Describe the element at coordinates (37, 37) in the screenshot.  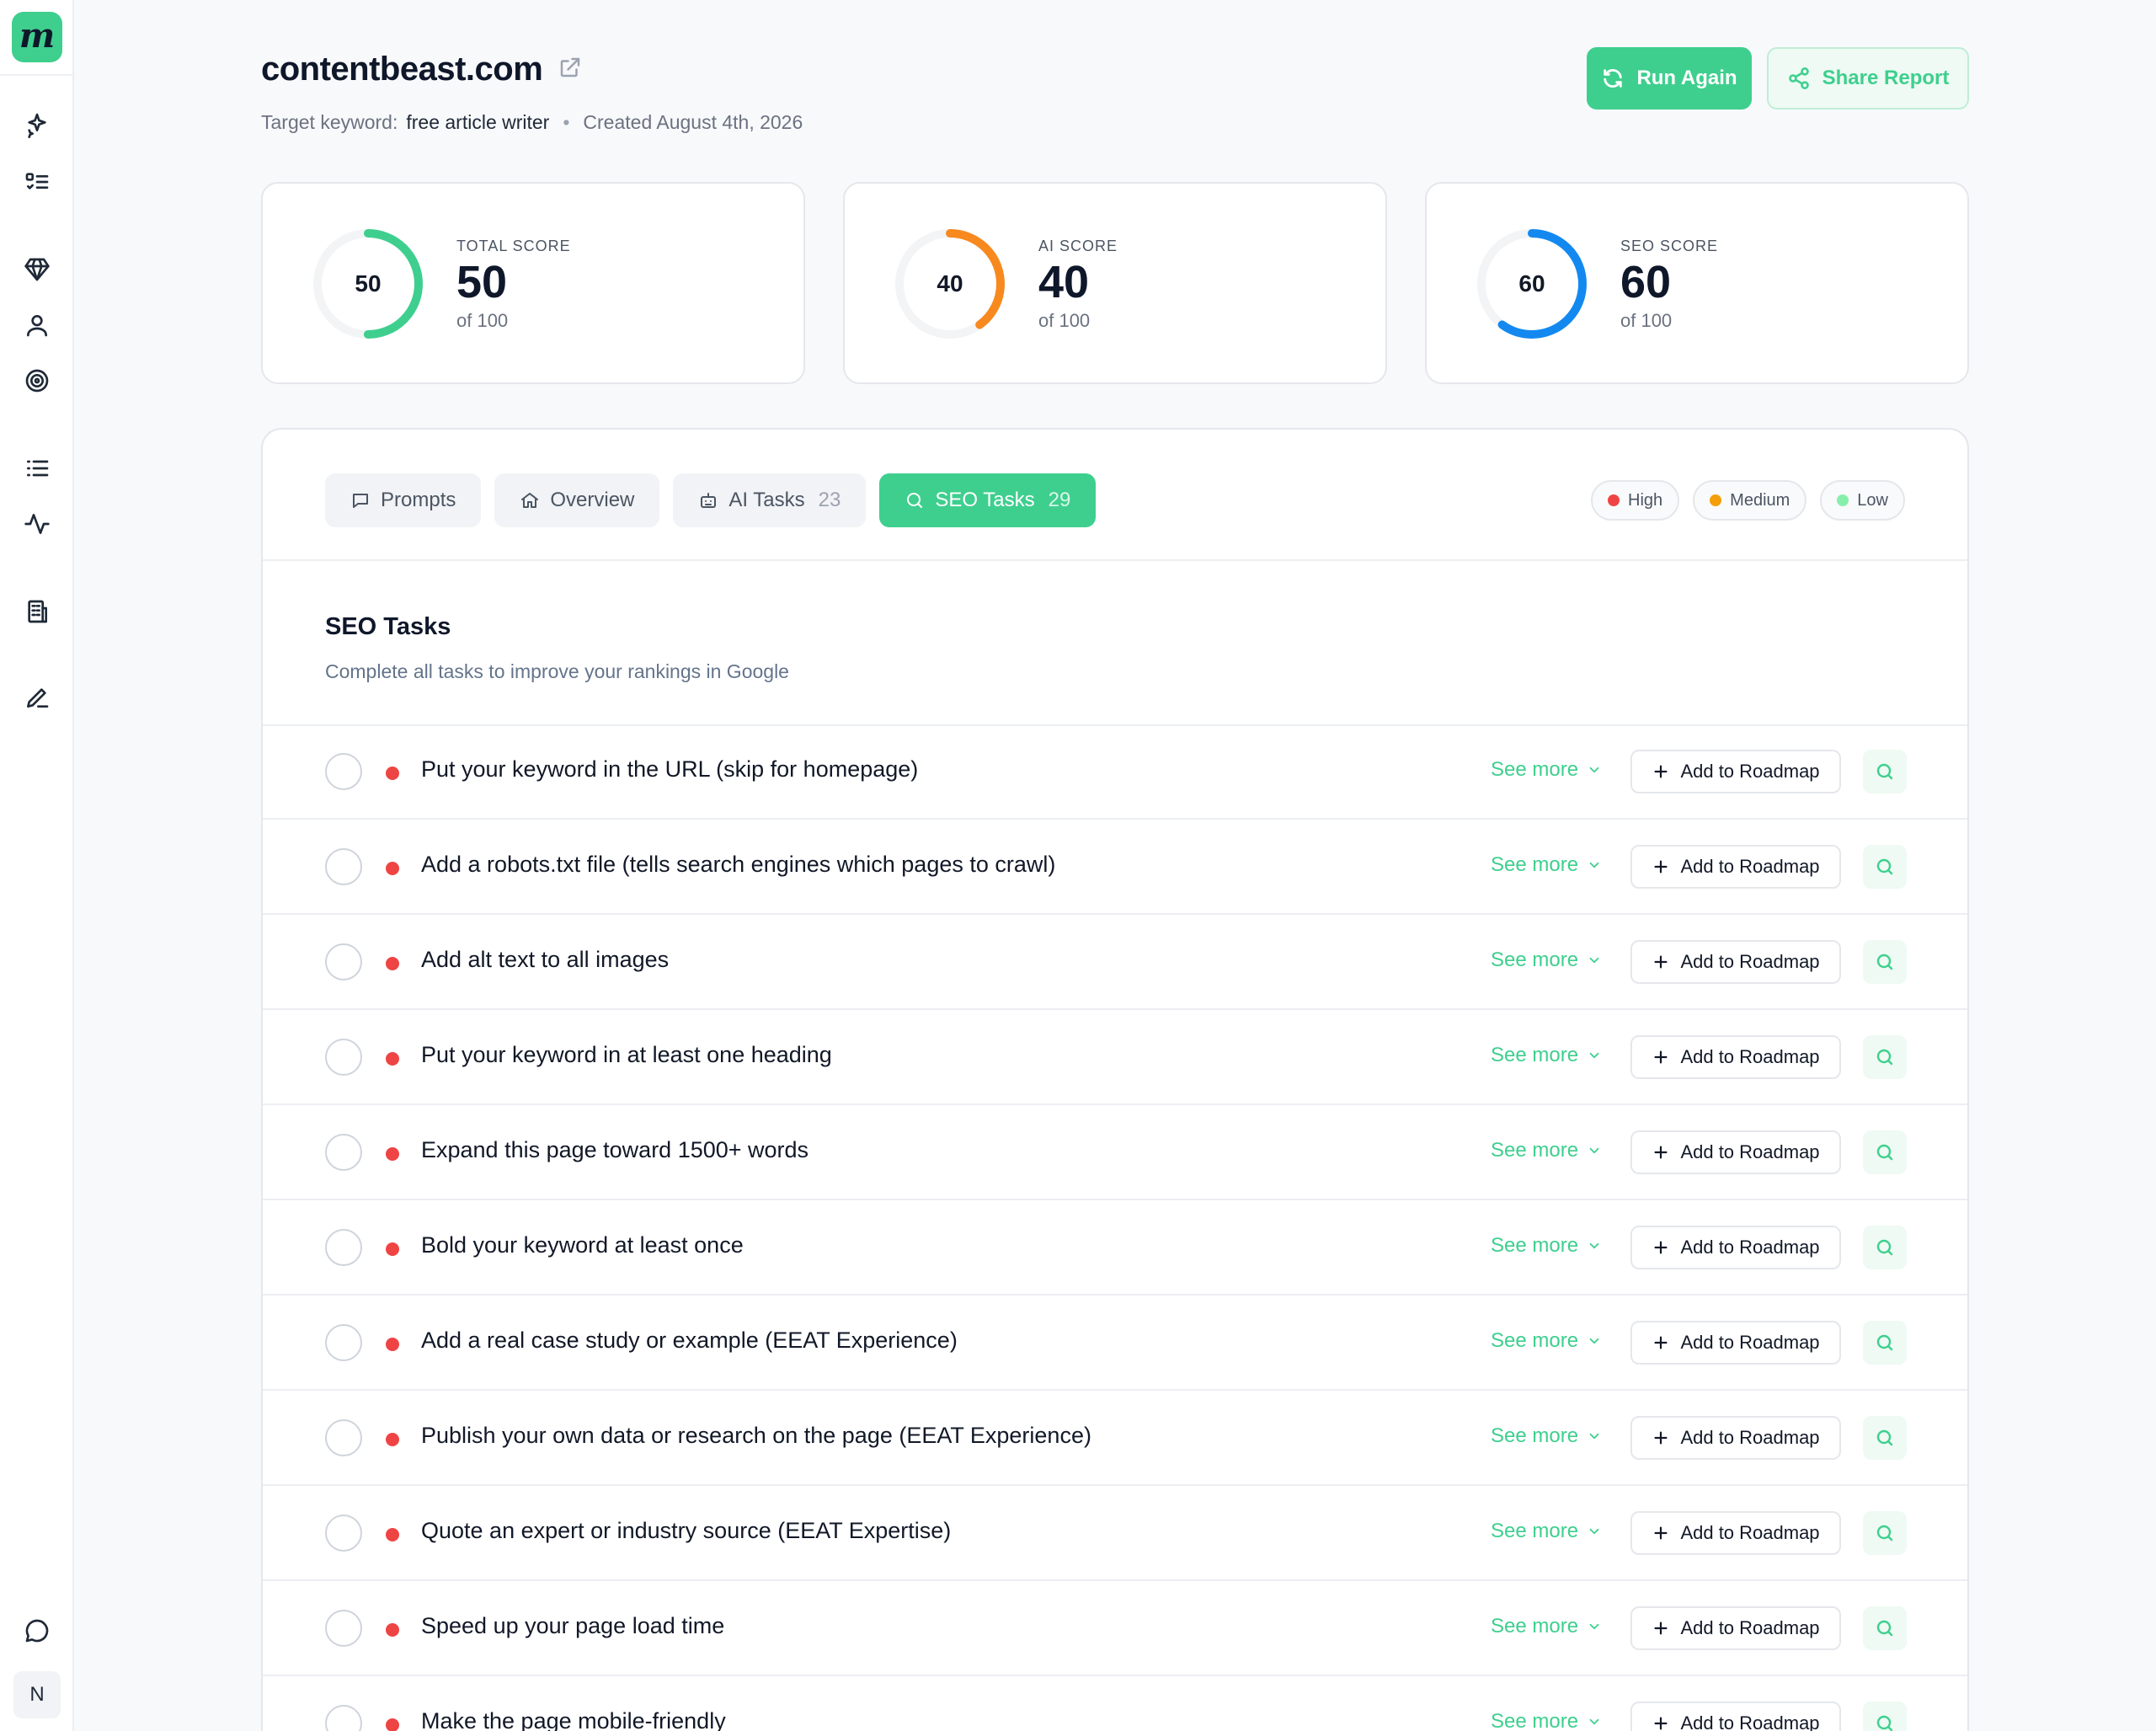
I see `app-logo: m` at that location.